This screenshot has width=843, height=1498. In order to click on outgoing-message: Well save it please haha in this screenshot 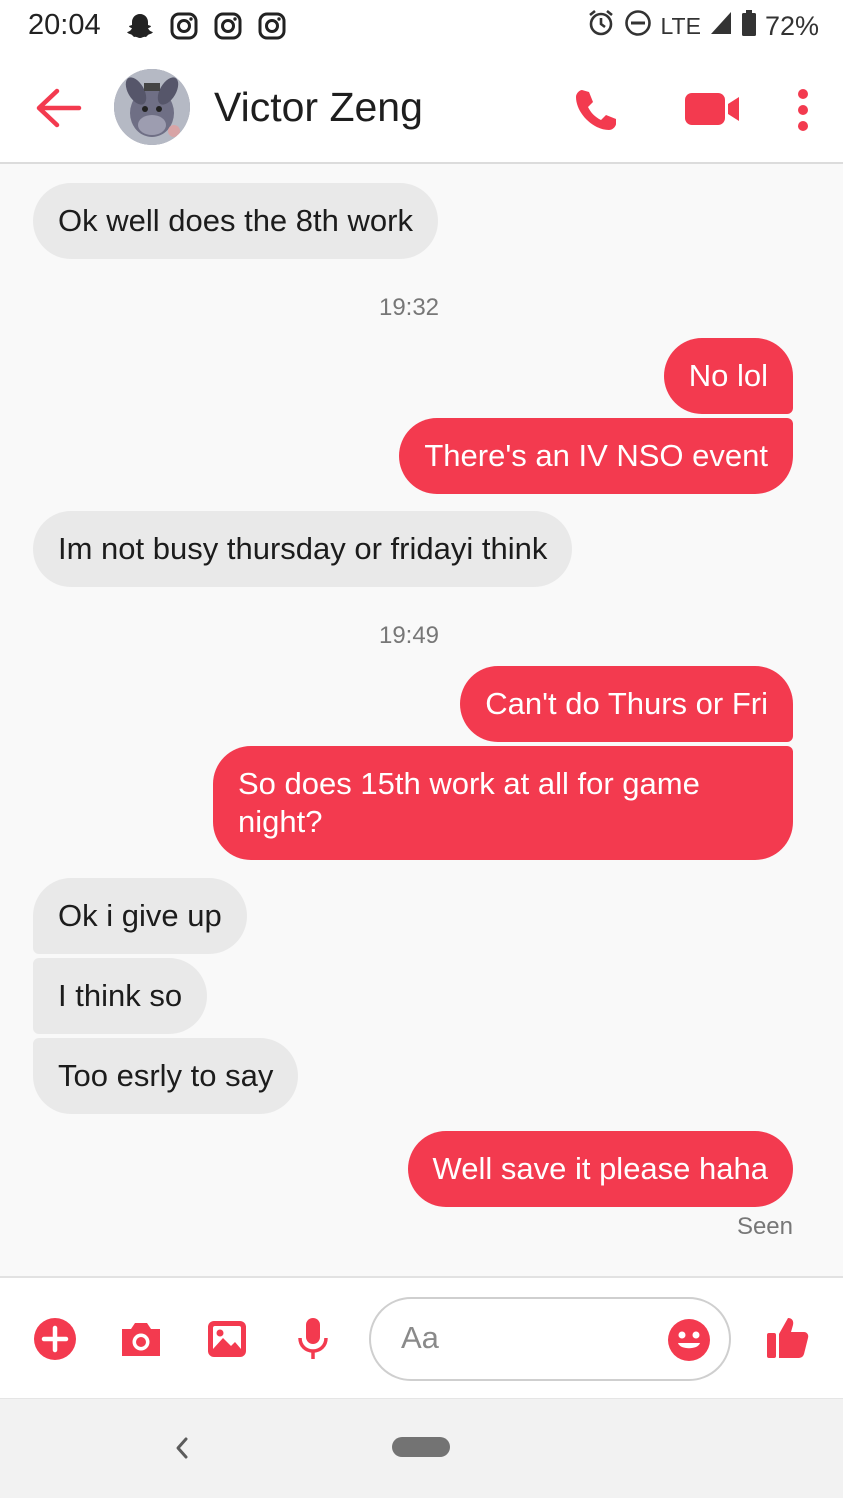, I will do `click(600, 1169)`.